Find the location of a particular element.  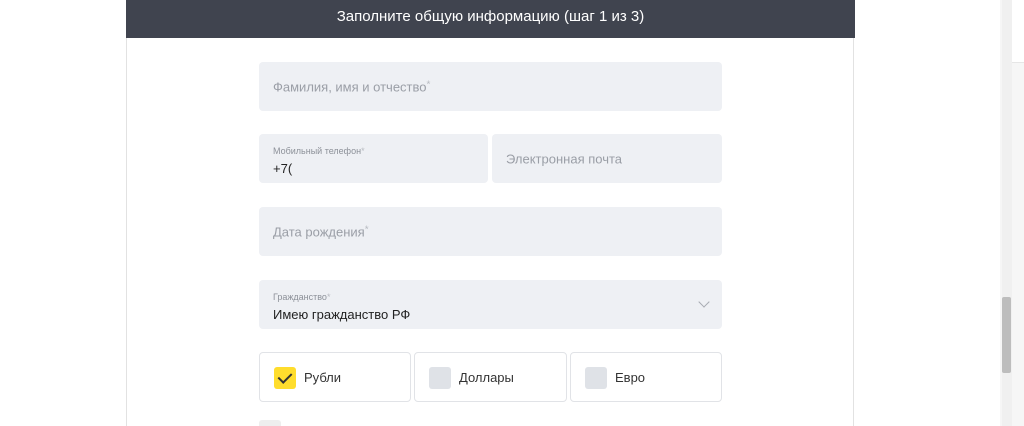

checkbox-checked-icon is located at coordinates (285, 378).